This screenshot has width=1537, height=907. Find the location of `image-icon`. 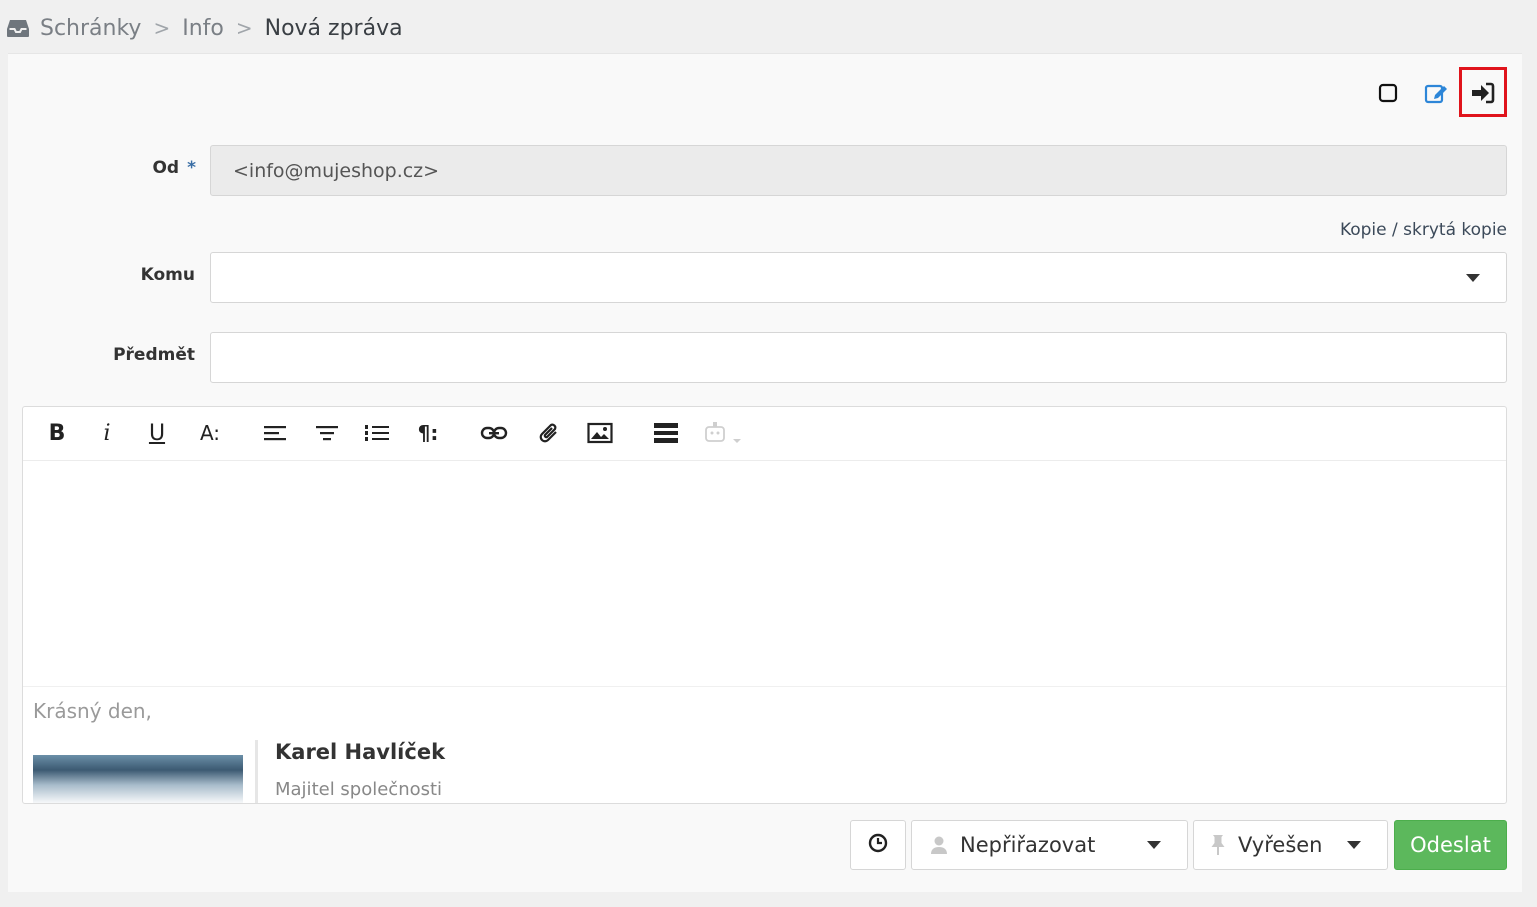

image-icon is located at coordinates (600, 433).